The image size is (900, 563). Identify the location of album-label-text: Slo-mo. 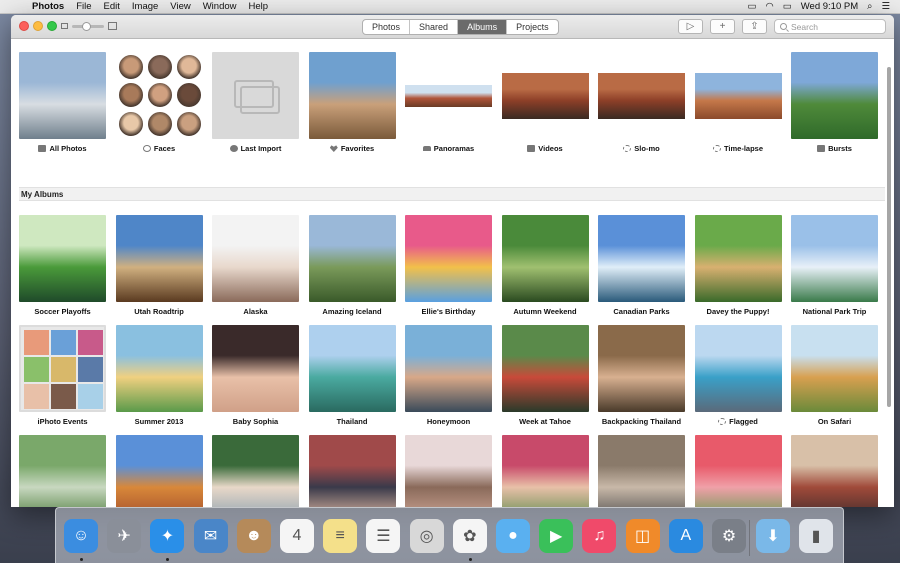
(647, 148).